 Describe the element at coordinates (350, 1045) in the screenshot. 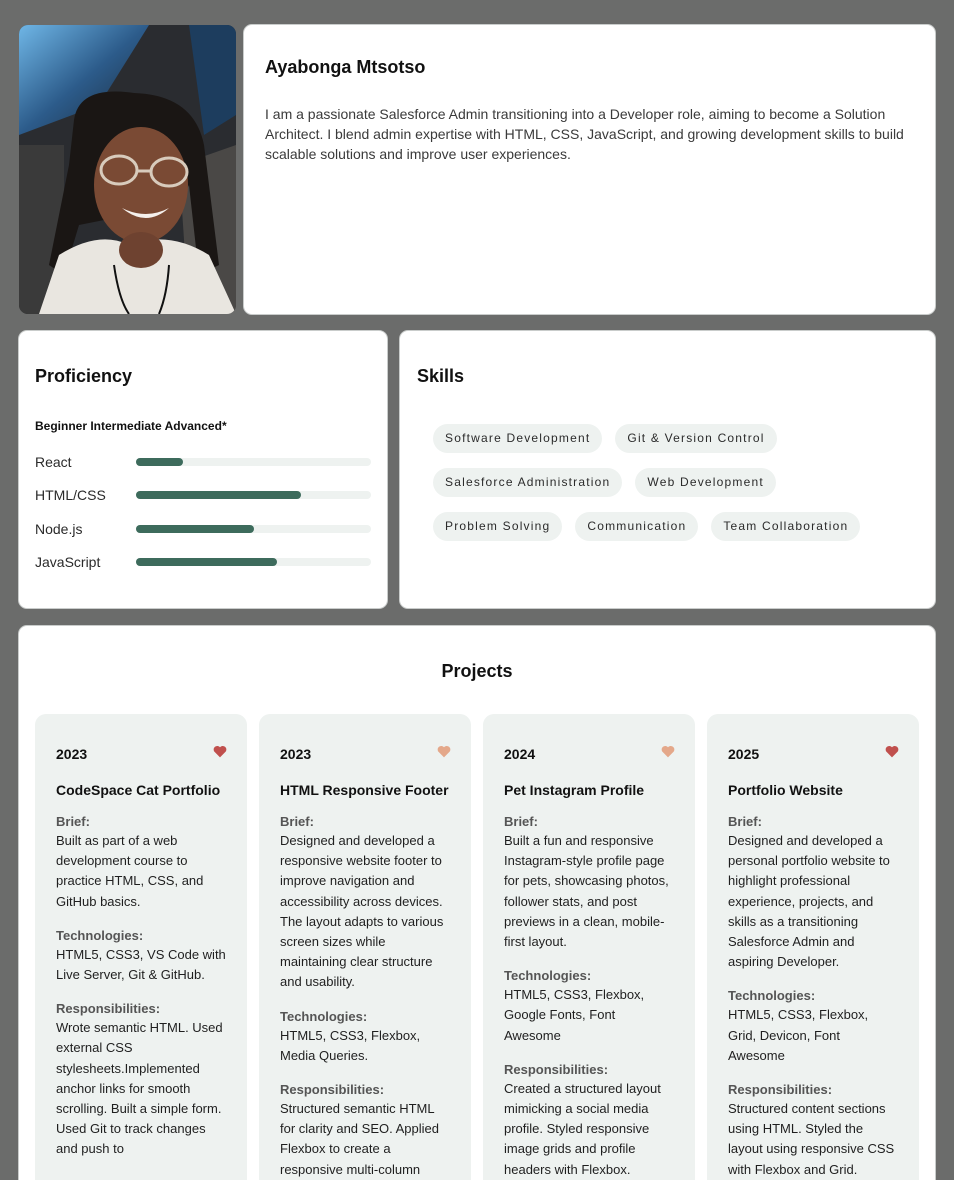

I see `project-technologies: HTML5, CSS3, Flexbox, Media Queries.` at that location.